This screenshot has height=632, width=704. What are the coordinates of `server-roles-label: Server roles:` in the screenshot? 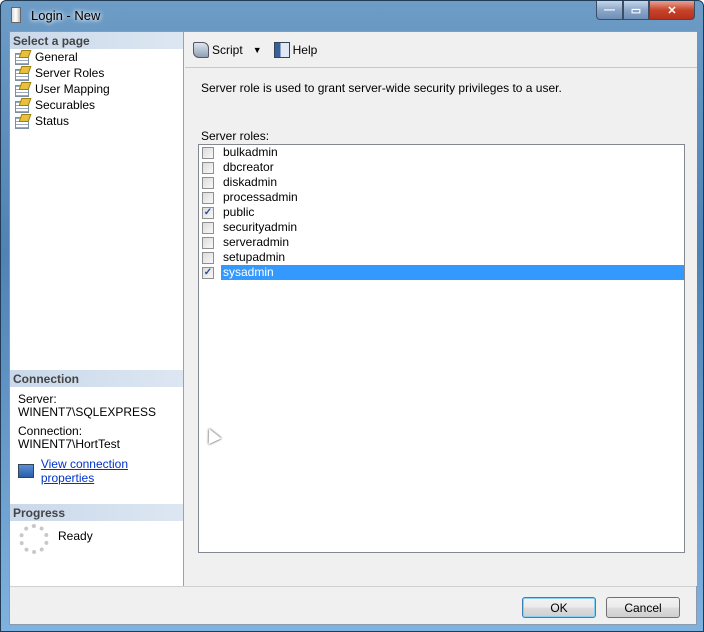 It's located at (235, 136).